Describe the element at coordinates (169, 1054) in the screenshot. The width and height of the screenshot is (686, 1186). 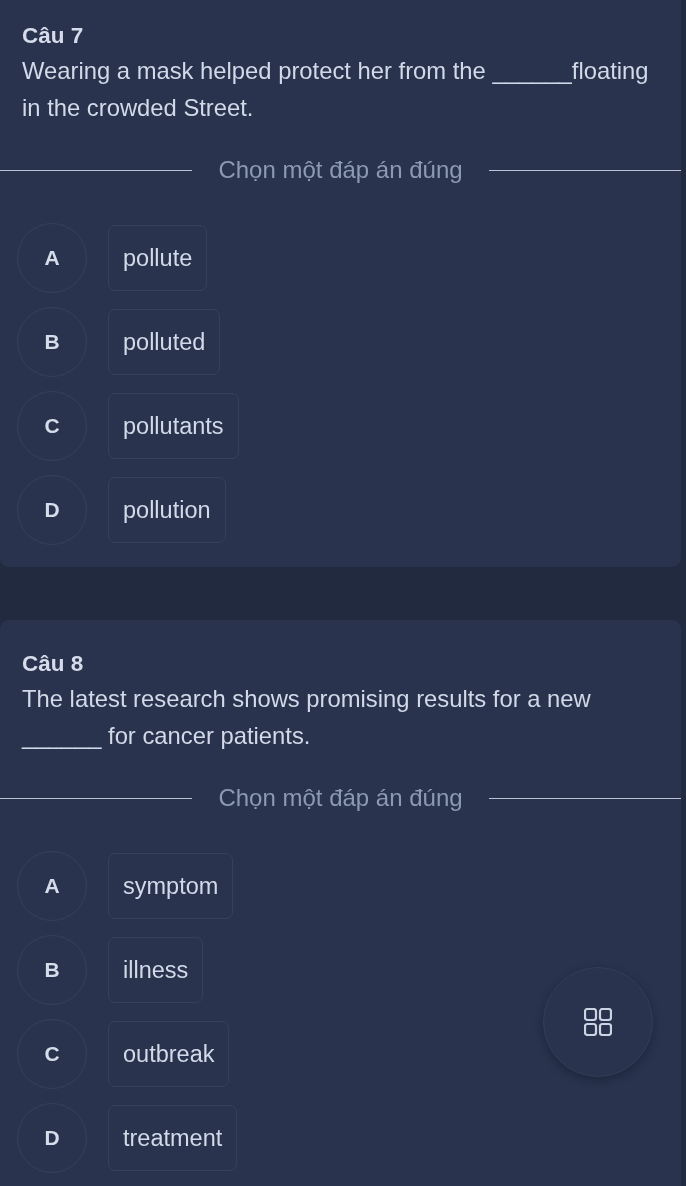
I see `answer-option: outbreak` at that location.